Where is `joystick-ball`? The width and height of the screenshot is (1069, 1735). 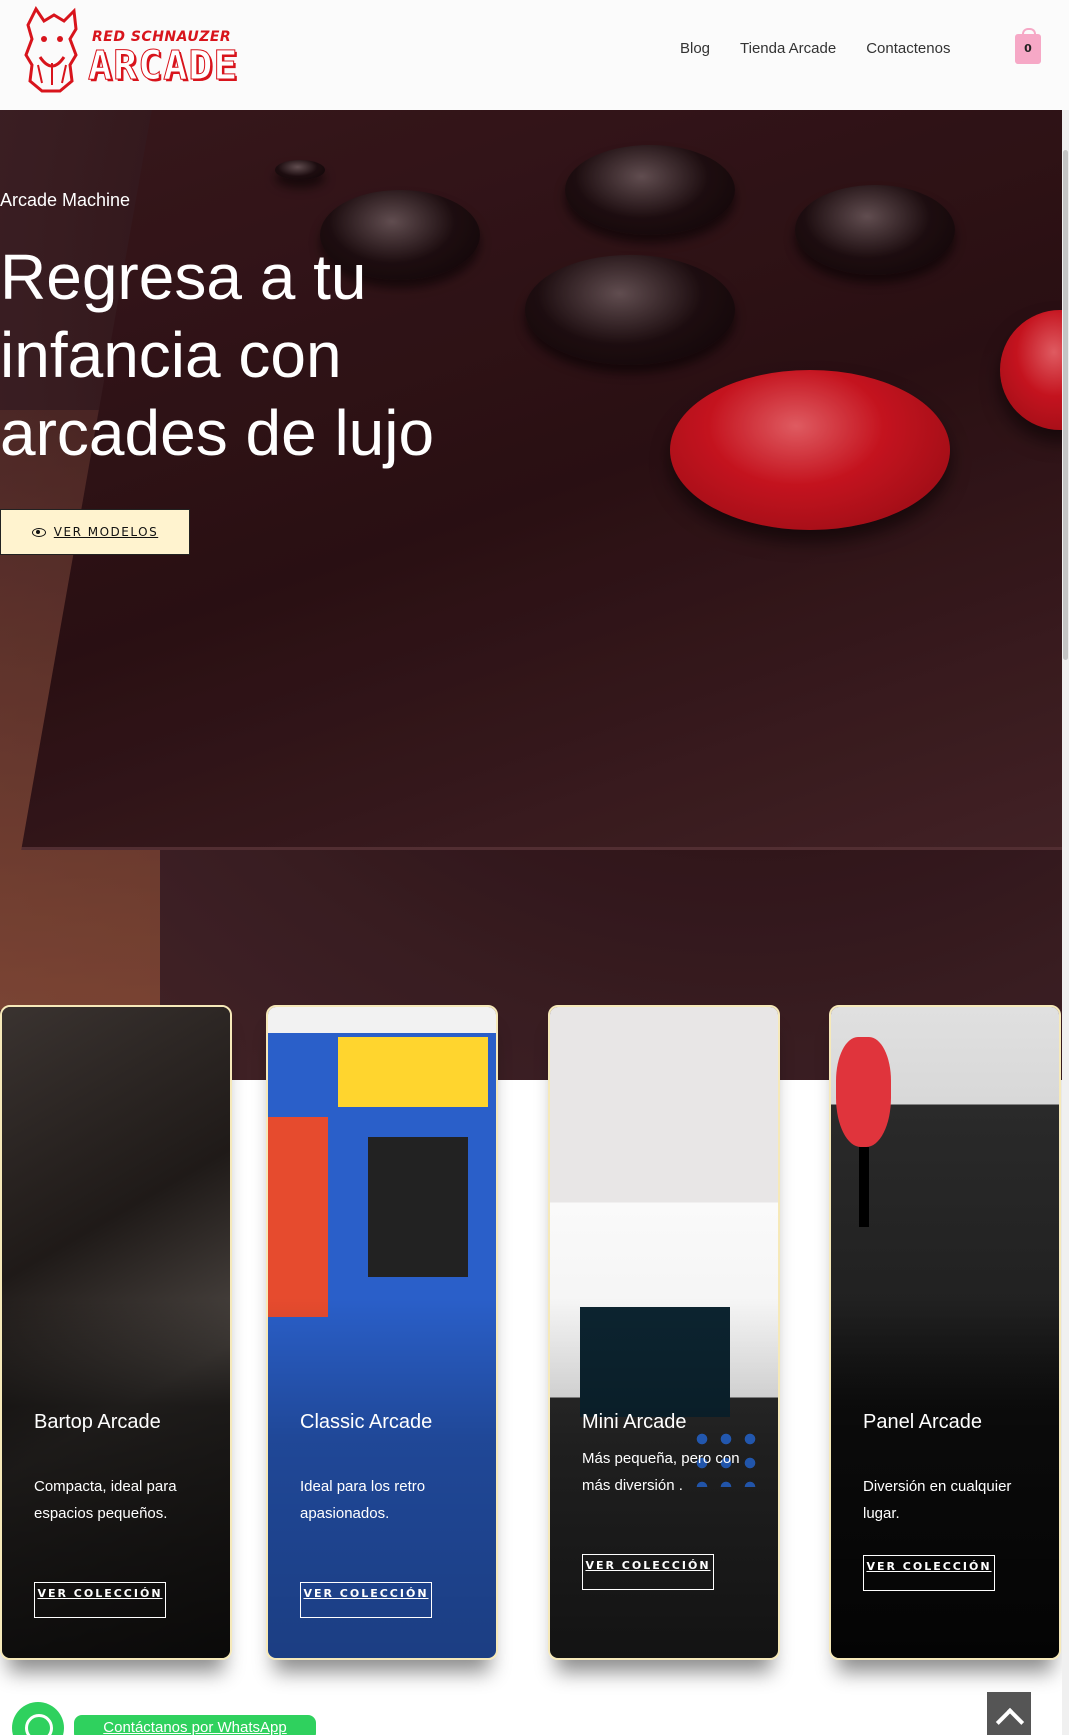
joystick-ball is located at coordinates (863, 1092).